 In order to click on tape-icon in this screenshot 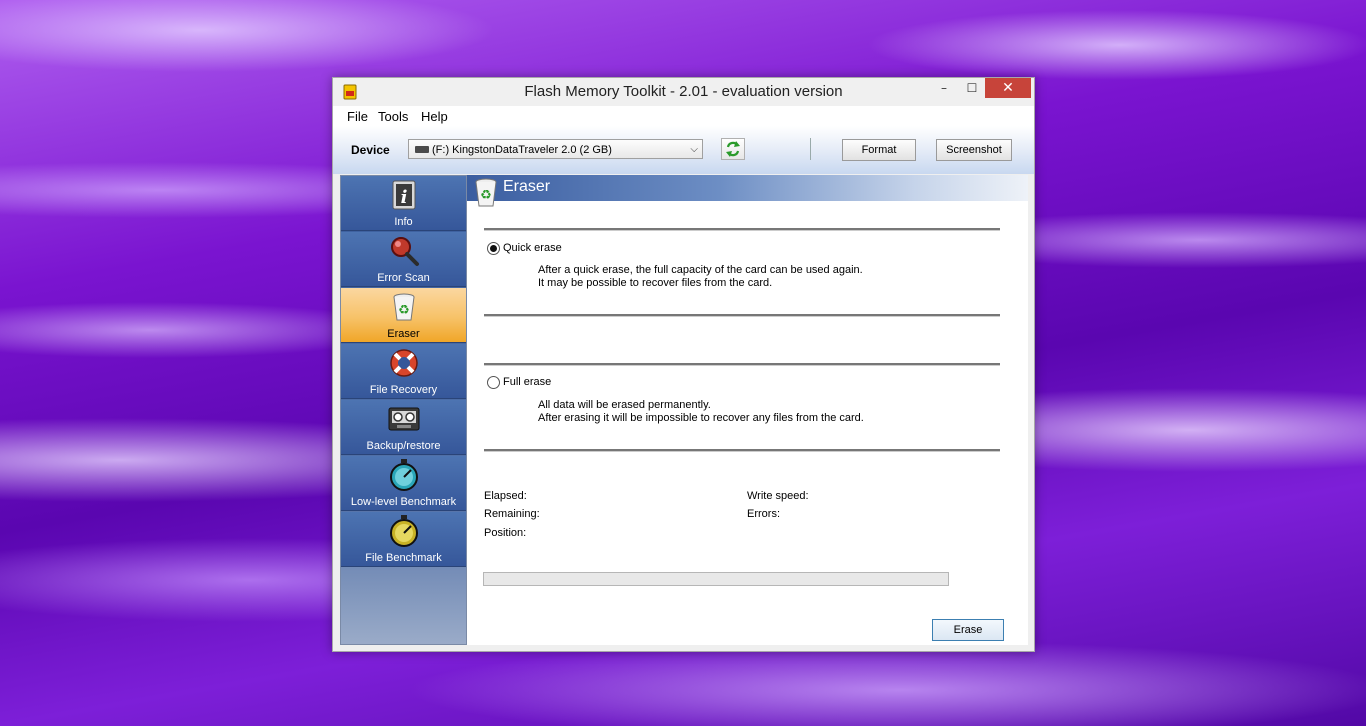, I will do `click(404, 419)`.